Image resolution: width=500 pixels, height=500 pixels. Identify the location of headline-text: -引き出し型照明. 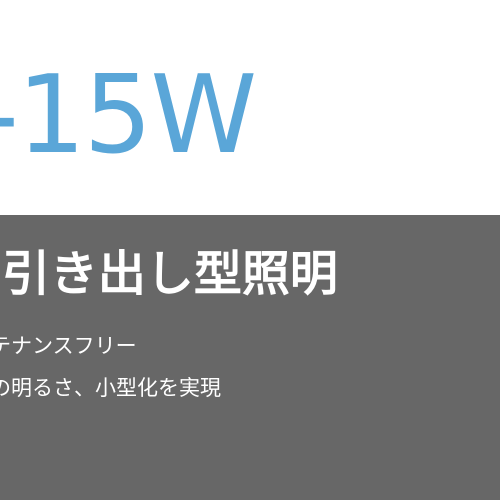
(169, 274).